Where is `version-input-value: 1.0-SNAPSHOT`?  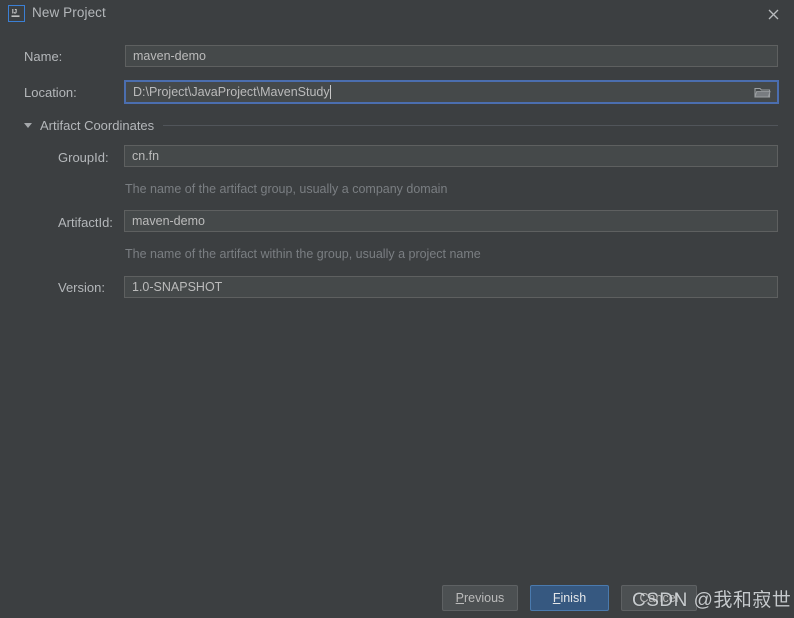
version-input-value: 1.0-SNAPSHOT is located at coordinates (177, 286).